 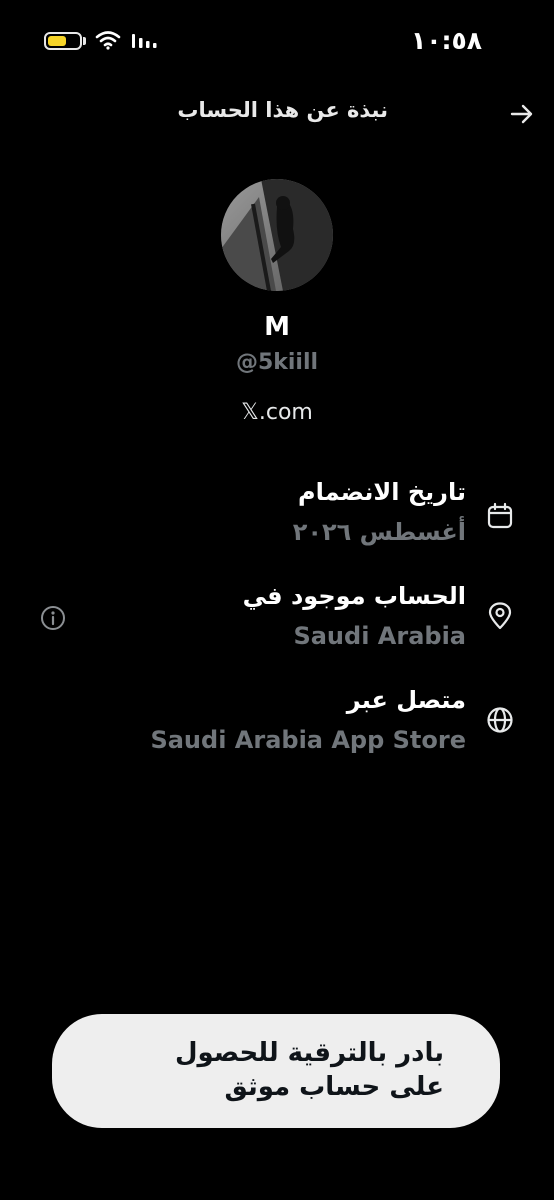 What do you see at coordinates (53, 618) in the screenshot?
I see `info-circle-icon` at bounding box center [53, 618].